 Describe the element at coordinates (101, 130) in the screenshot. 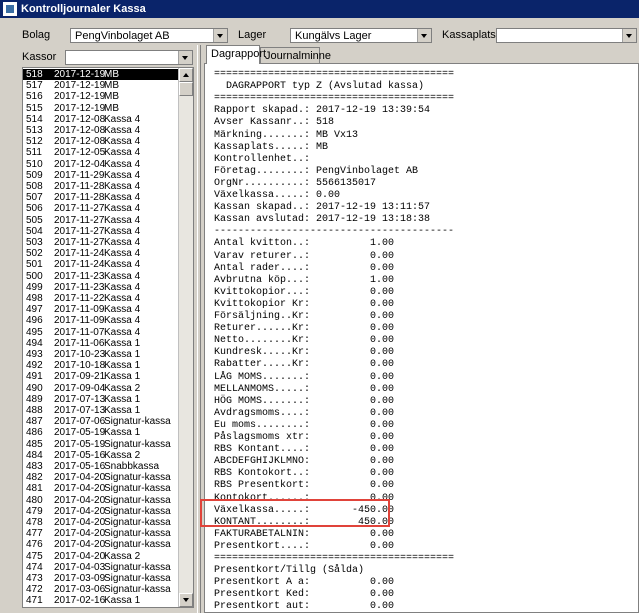

I see `list-item: 513 2017-12-08 Kassa 4` at that location.